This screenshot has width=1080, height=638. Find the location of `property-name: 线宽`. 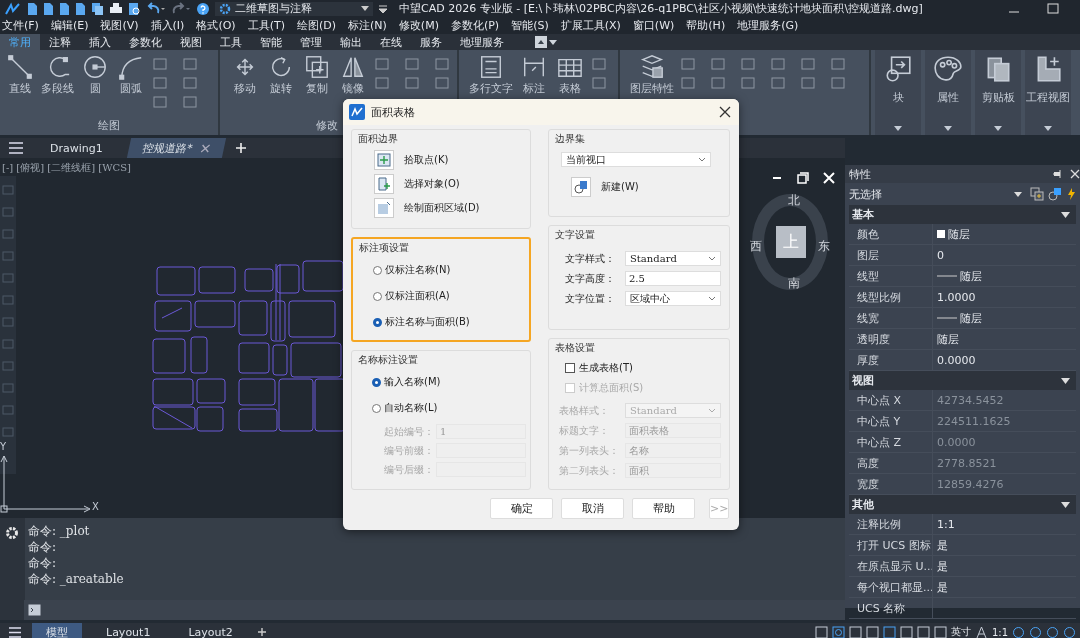

property-name: 线宽 is located at coordinates (868, 318).